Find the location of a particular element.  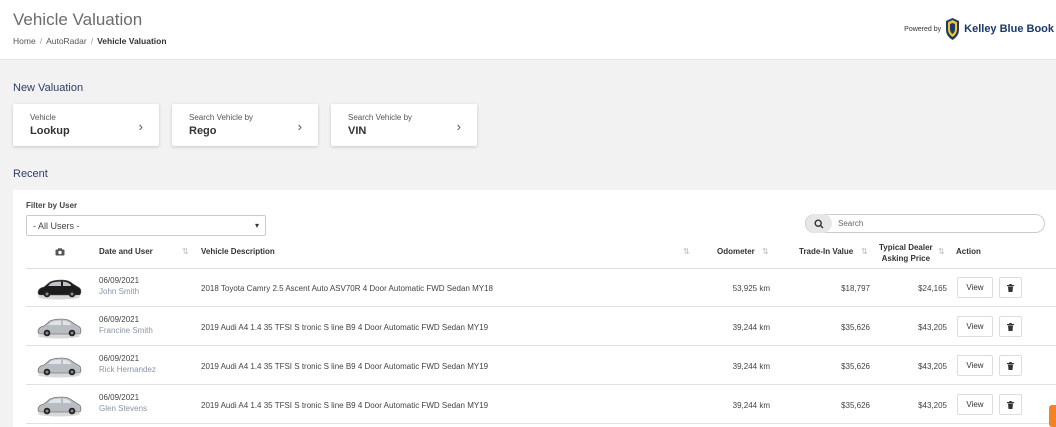

column-header-action: Action is located at coordinates (968, 251).